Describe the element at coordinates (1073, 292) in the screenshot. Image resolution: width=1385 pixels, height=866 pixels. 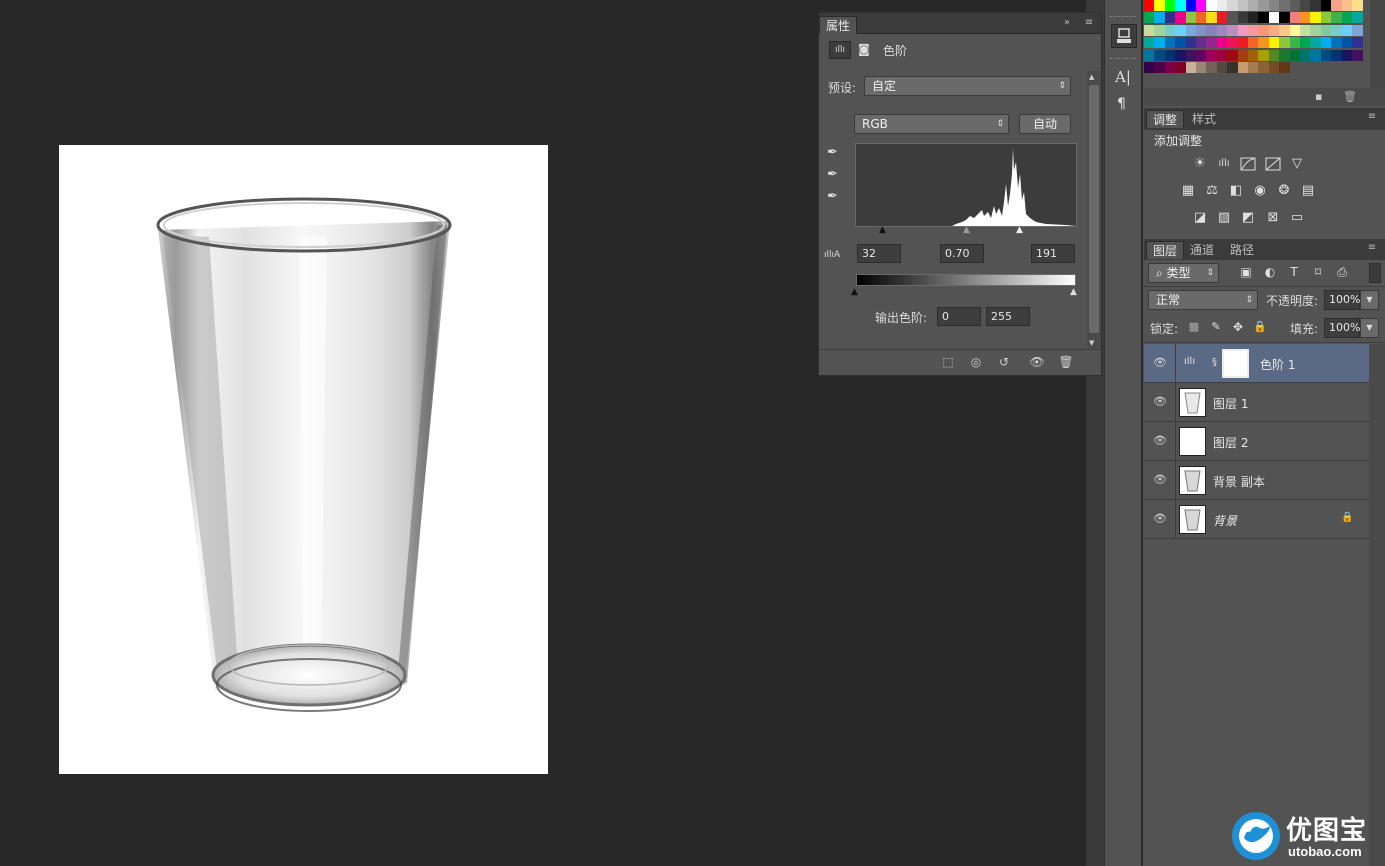
I see `output-white-slider: ▲` at that location.